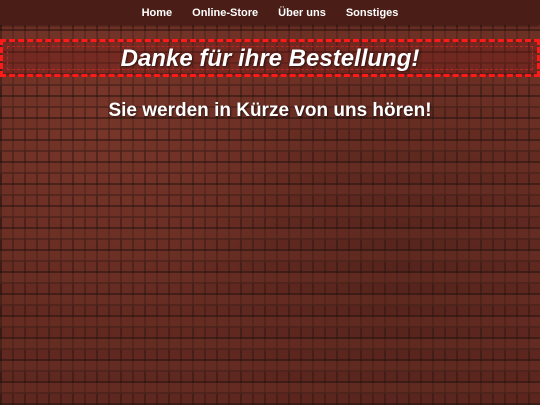  I want to click on thank-you-banner: Danke für ihre Bestellung!, so click(270, 58).